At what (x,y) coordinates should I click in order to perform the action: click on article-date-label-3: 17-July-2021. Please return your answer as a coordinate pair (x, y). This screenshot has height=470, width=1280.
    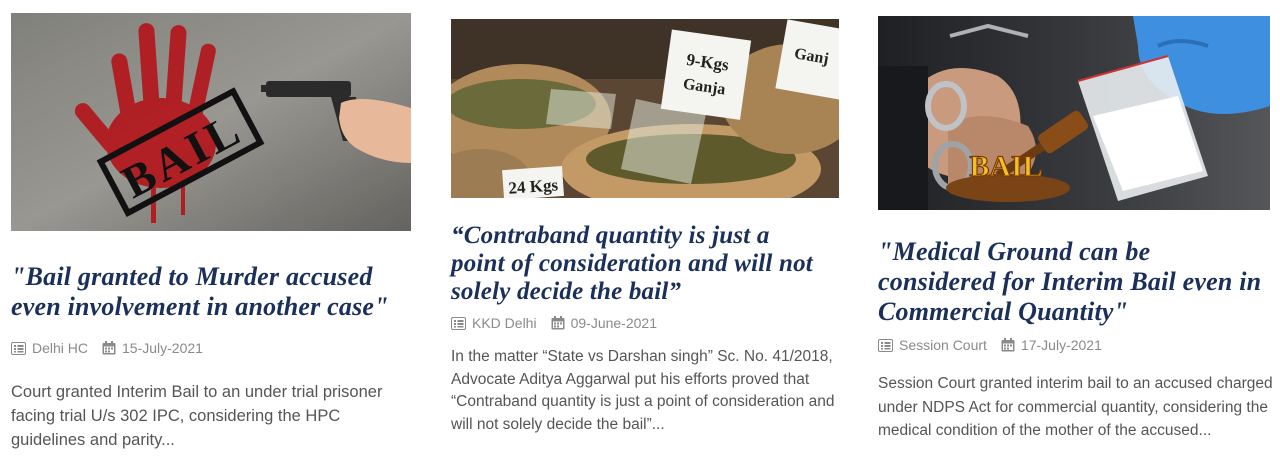
    Looking at the image, I should click on (1061, 345).